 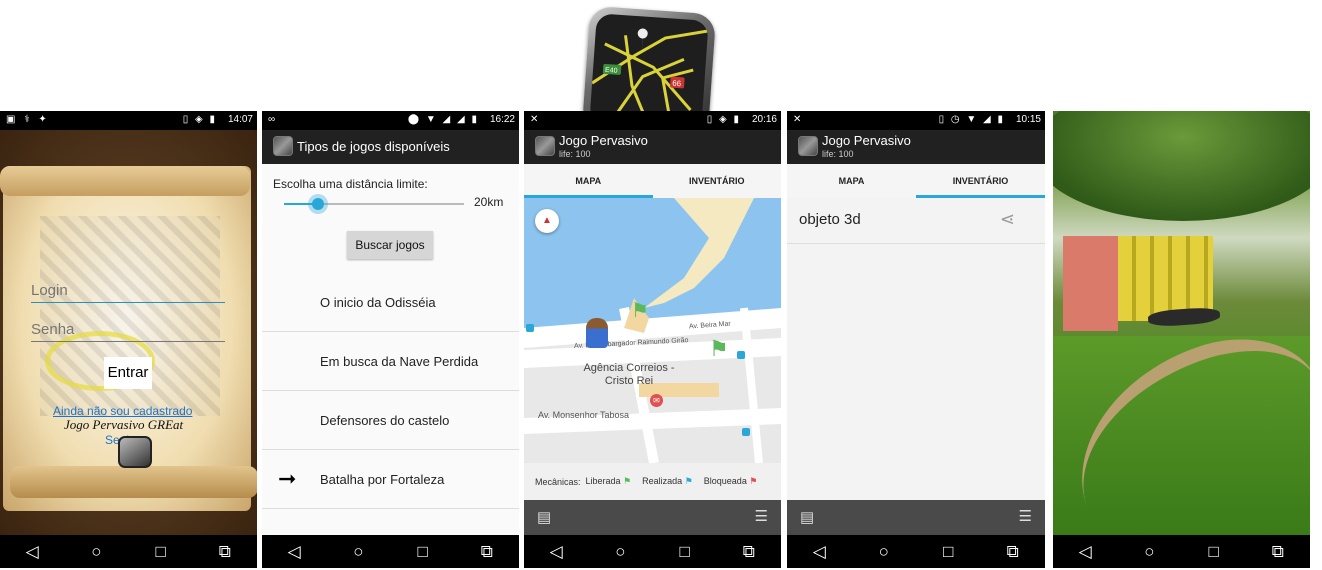 I want to click on legend-prefix: Mecânicas:, so click(x=558, y=481).